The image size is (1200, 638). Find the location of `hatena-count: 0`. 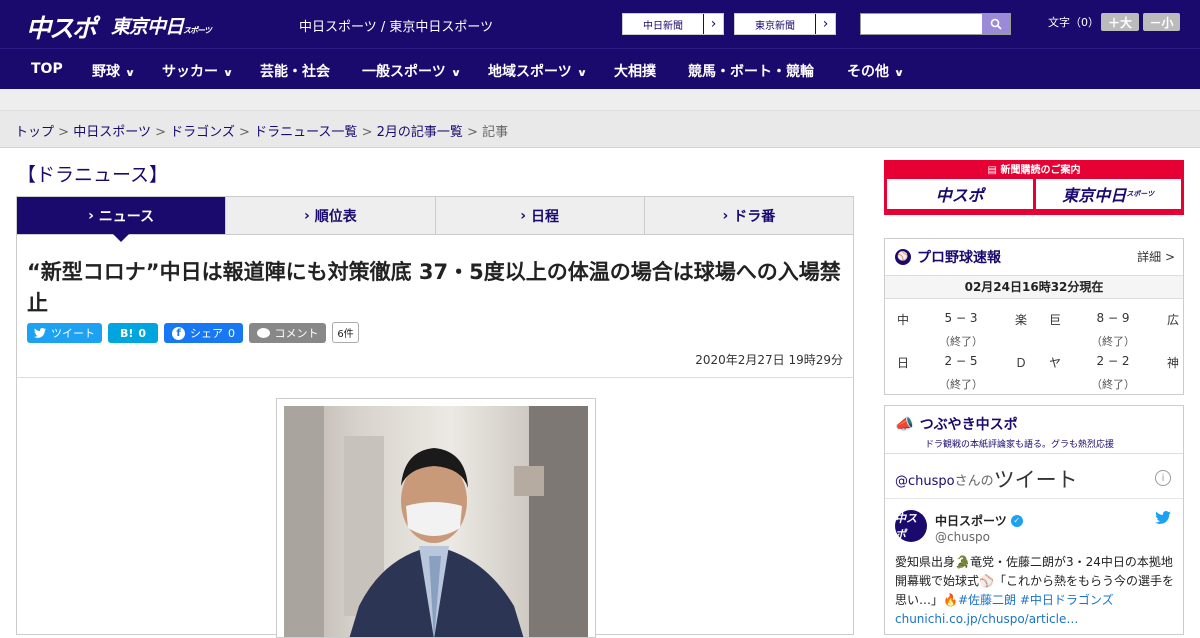

hatena-count: 0 is located at coordinates (142, 333).